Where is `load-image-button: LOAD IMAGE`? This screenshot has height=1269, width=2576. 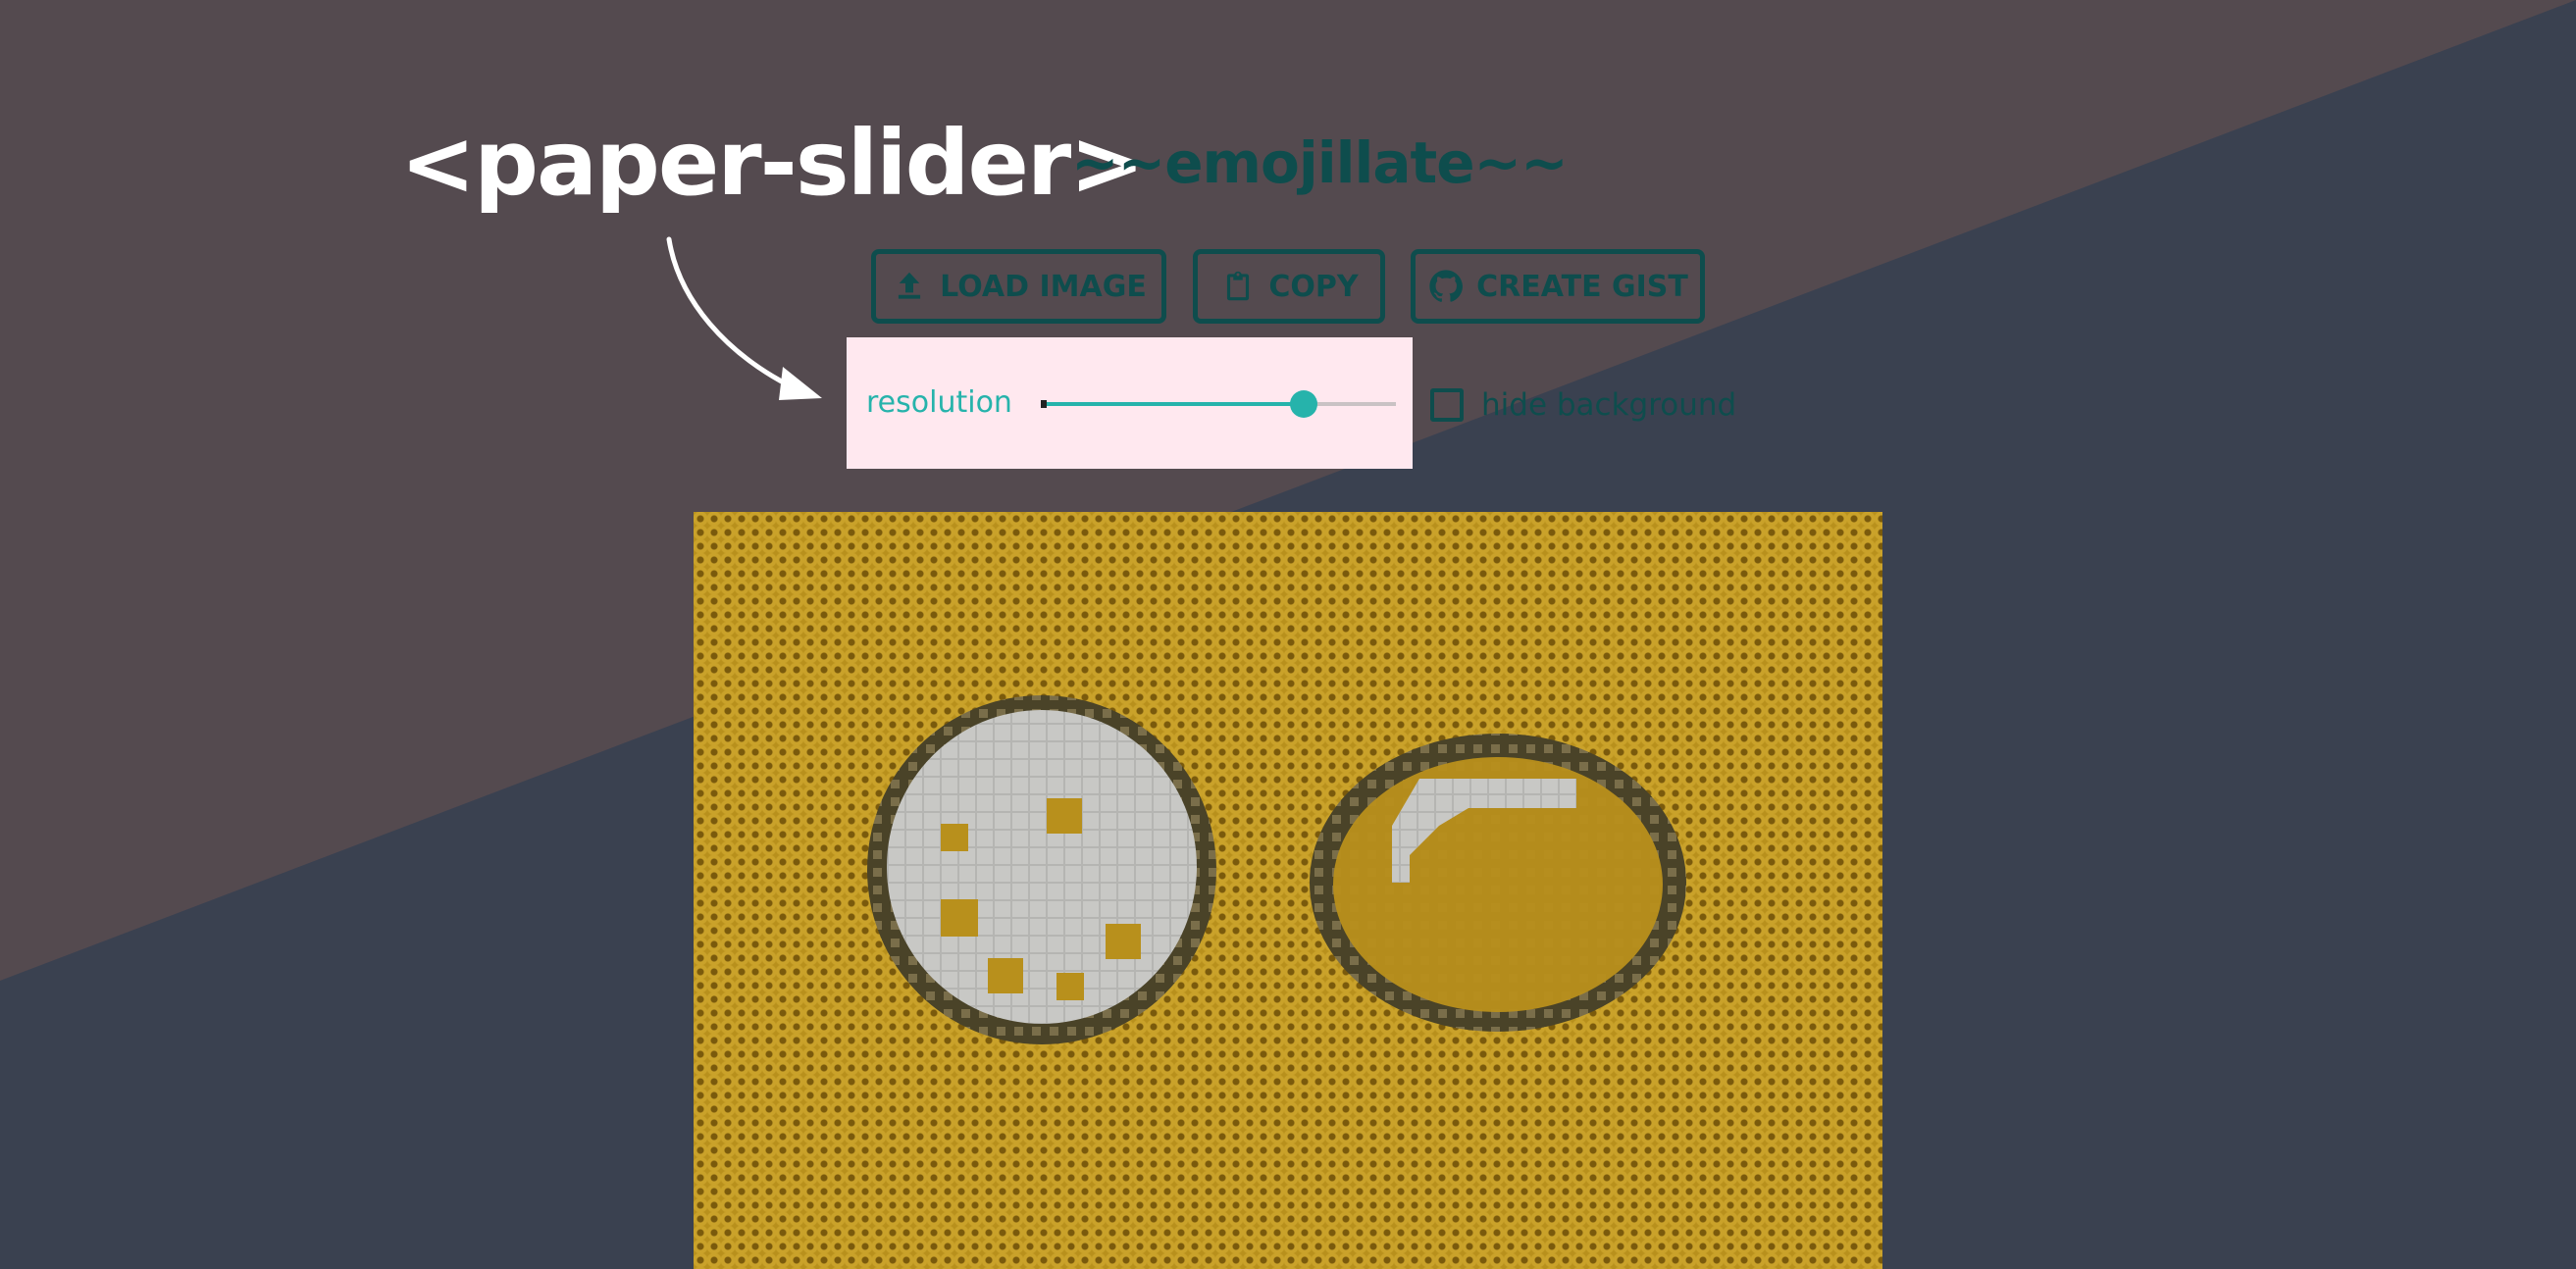 load-image-button: LOAD IMAGE is located at coordinates (1018, 286).